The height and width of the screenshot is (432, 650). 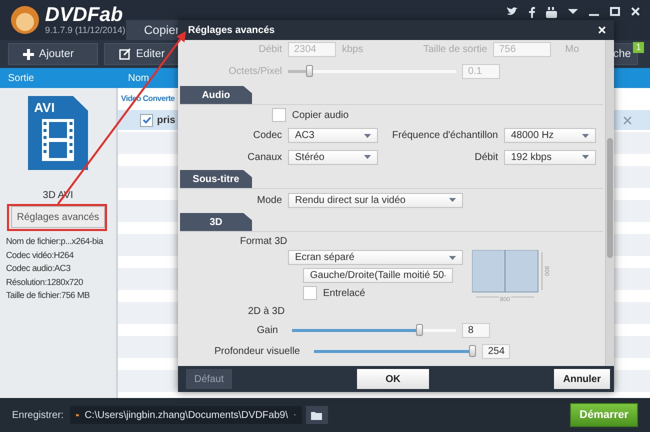 I want to click on logo-icon, so click(x=25, y=20).